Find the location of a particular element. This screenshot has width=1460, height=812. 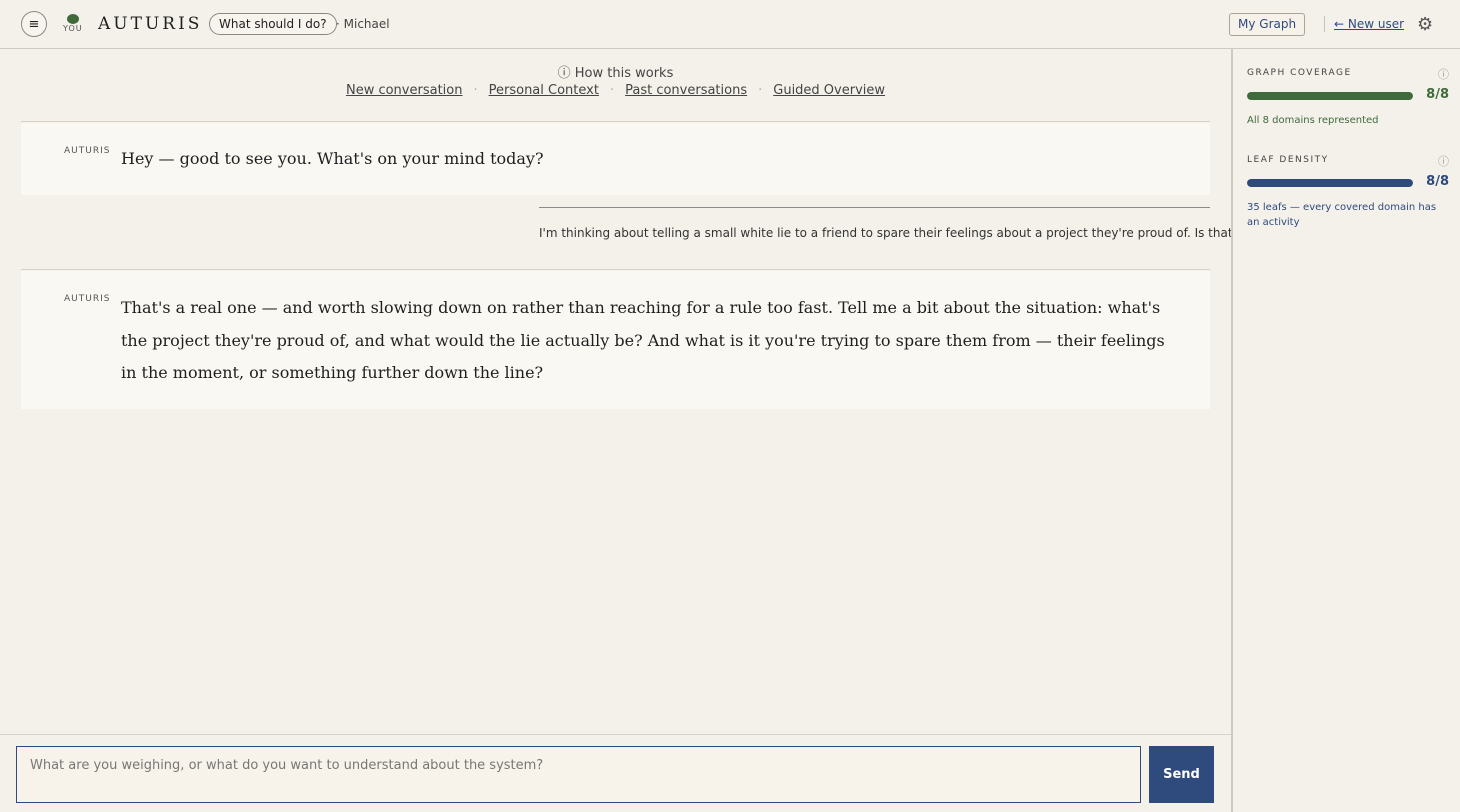

metric-title: GRAPH COVERAGE is located at coordinates (1299, 73).